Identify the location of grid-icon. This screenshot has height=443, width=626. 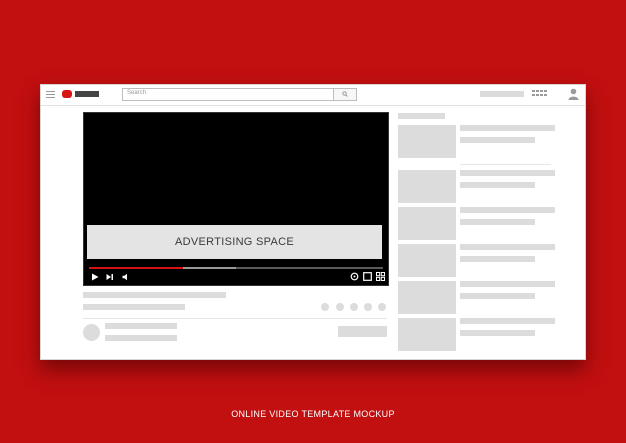
(539, 94).